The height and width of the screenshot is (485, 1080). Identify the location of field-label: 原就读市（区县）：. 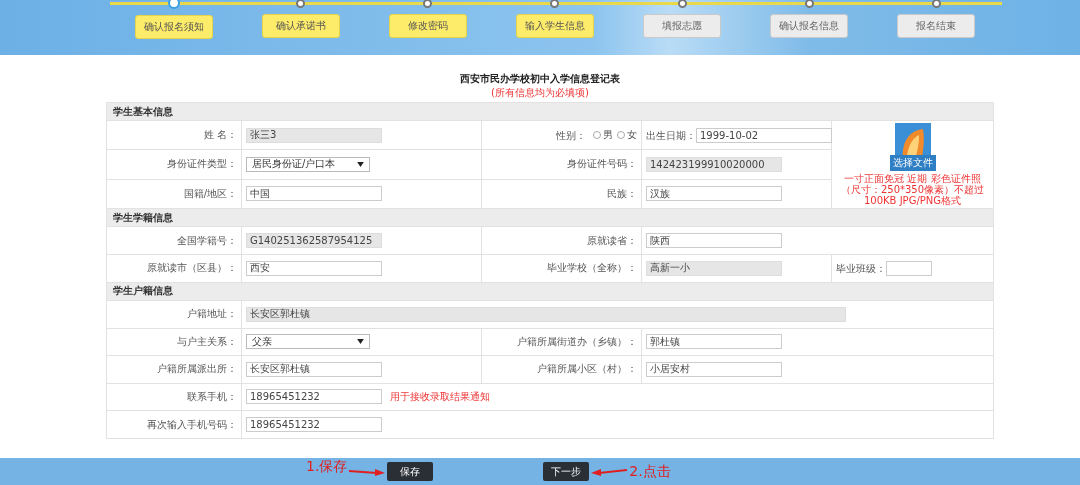
(192, 268).